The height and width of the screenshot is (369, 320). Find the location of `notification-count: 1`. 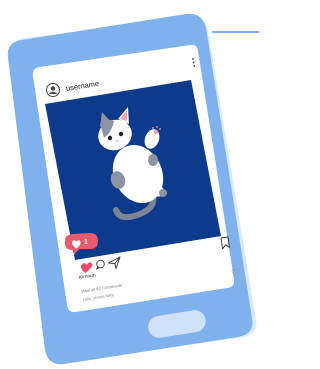

notification-count: 1 is located at coordinates (86, 242).